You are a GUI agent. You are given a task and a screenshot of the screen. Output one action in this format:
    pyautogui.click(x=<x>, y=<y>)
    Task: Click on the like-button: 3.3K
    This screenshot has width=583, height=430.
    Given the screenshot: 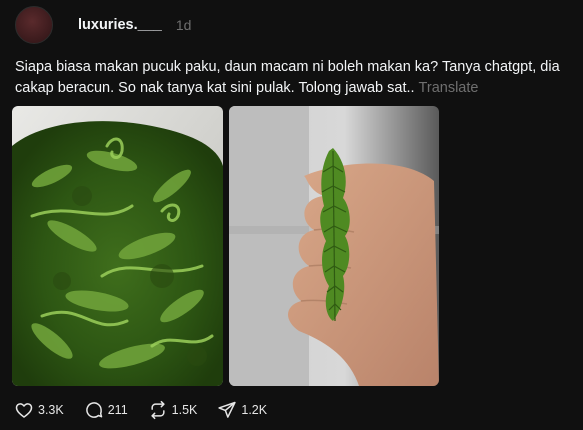 What is the action you would take?
    pyautogui.click(x=39, y=410)
    